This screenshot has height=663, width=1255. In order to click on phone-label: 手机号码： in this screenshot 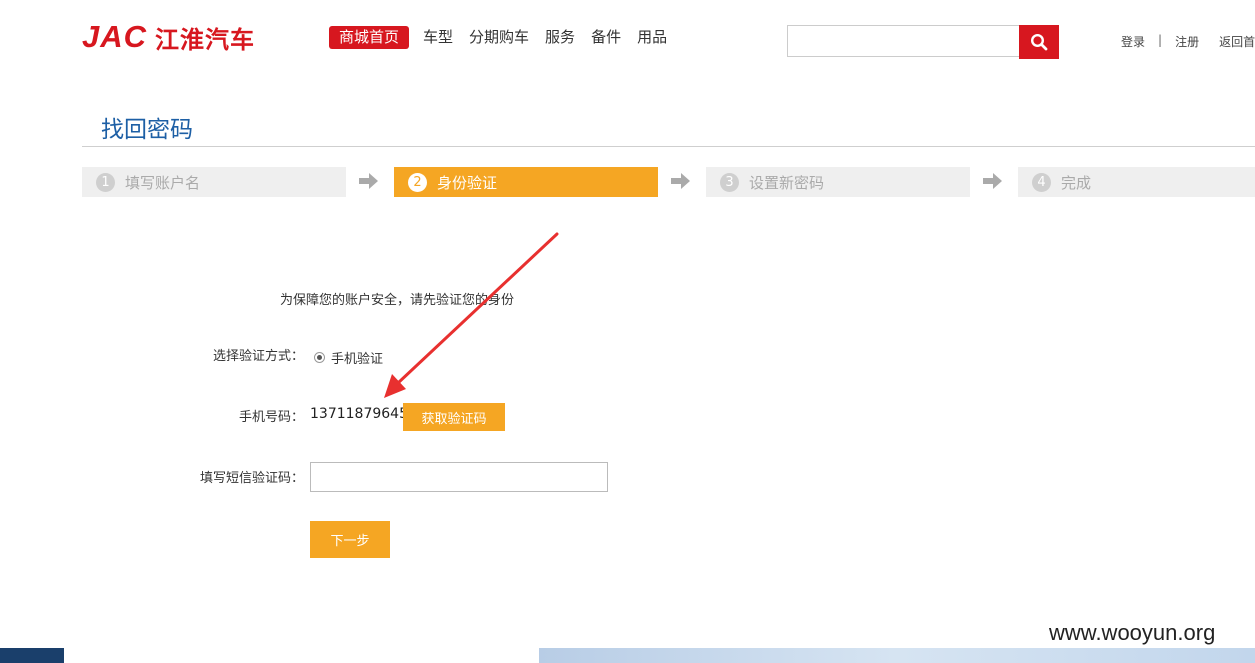, I will do `click(271, 417)`.